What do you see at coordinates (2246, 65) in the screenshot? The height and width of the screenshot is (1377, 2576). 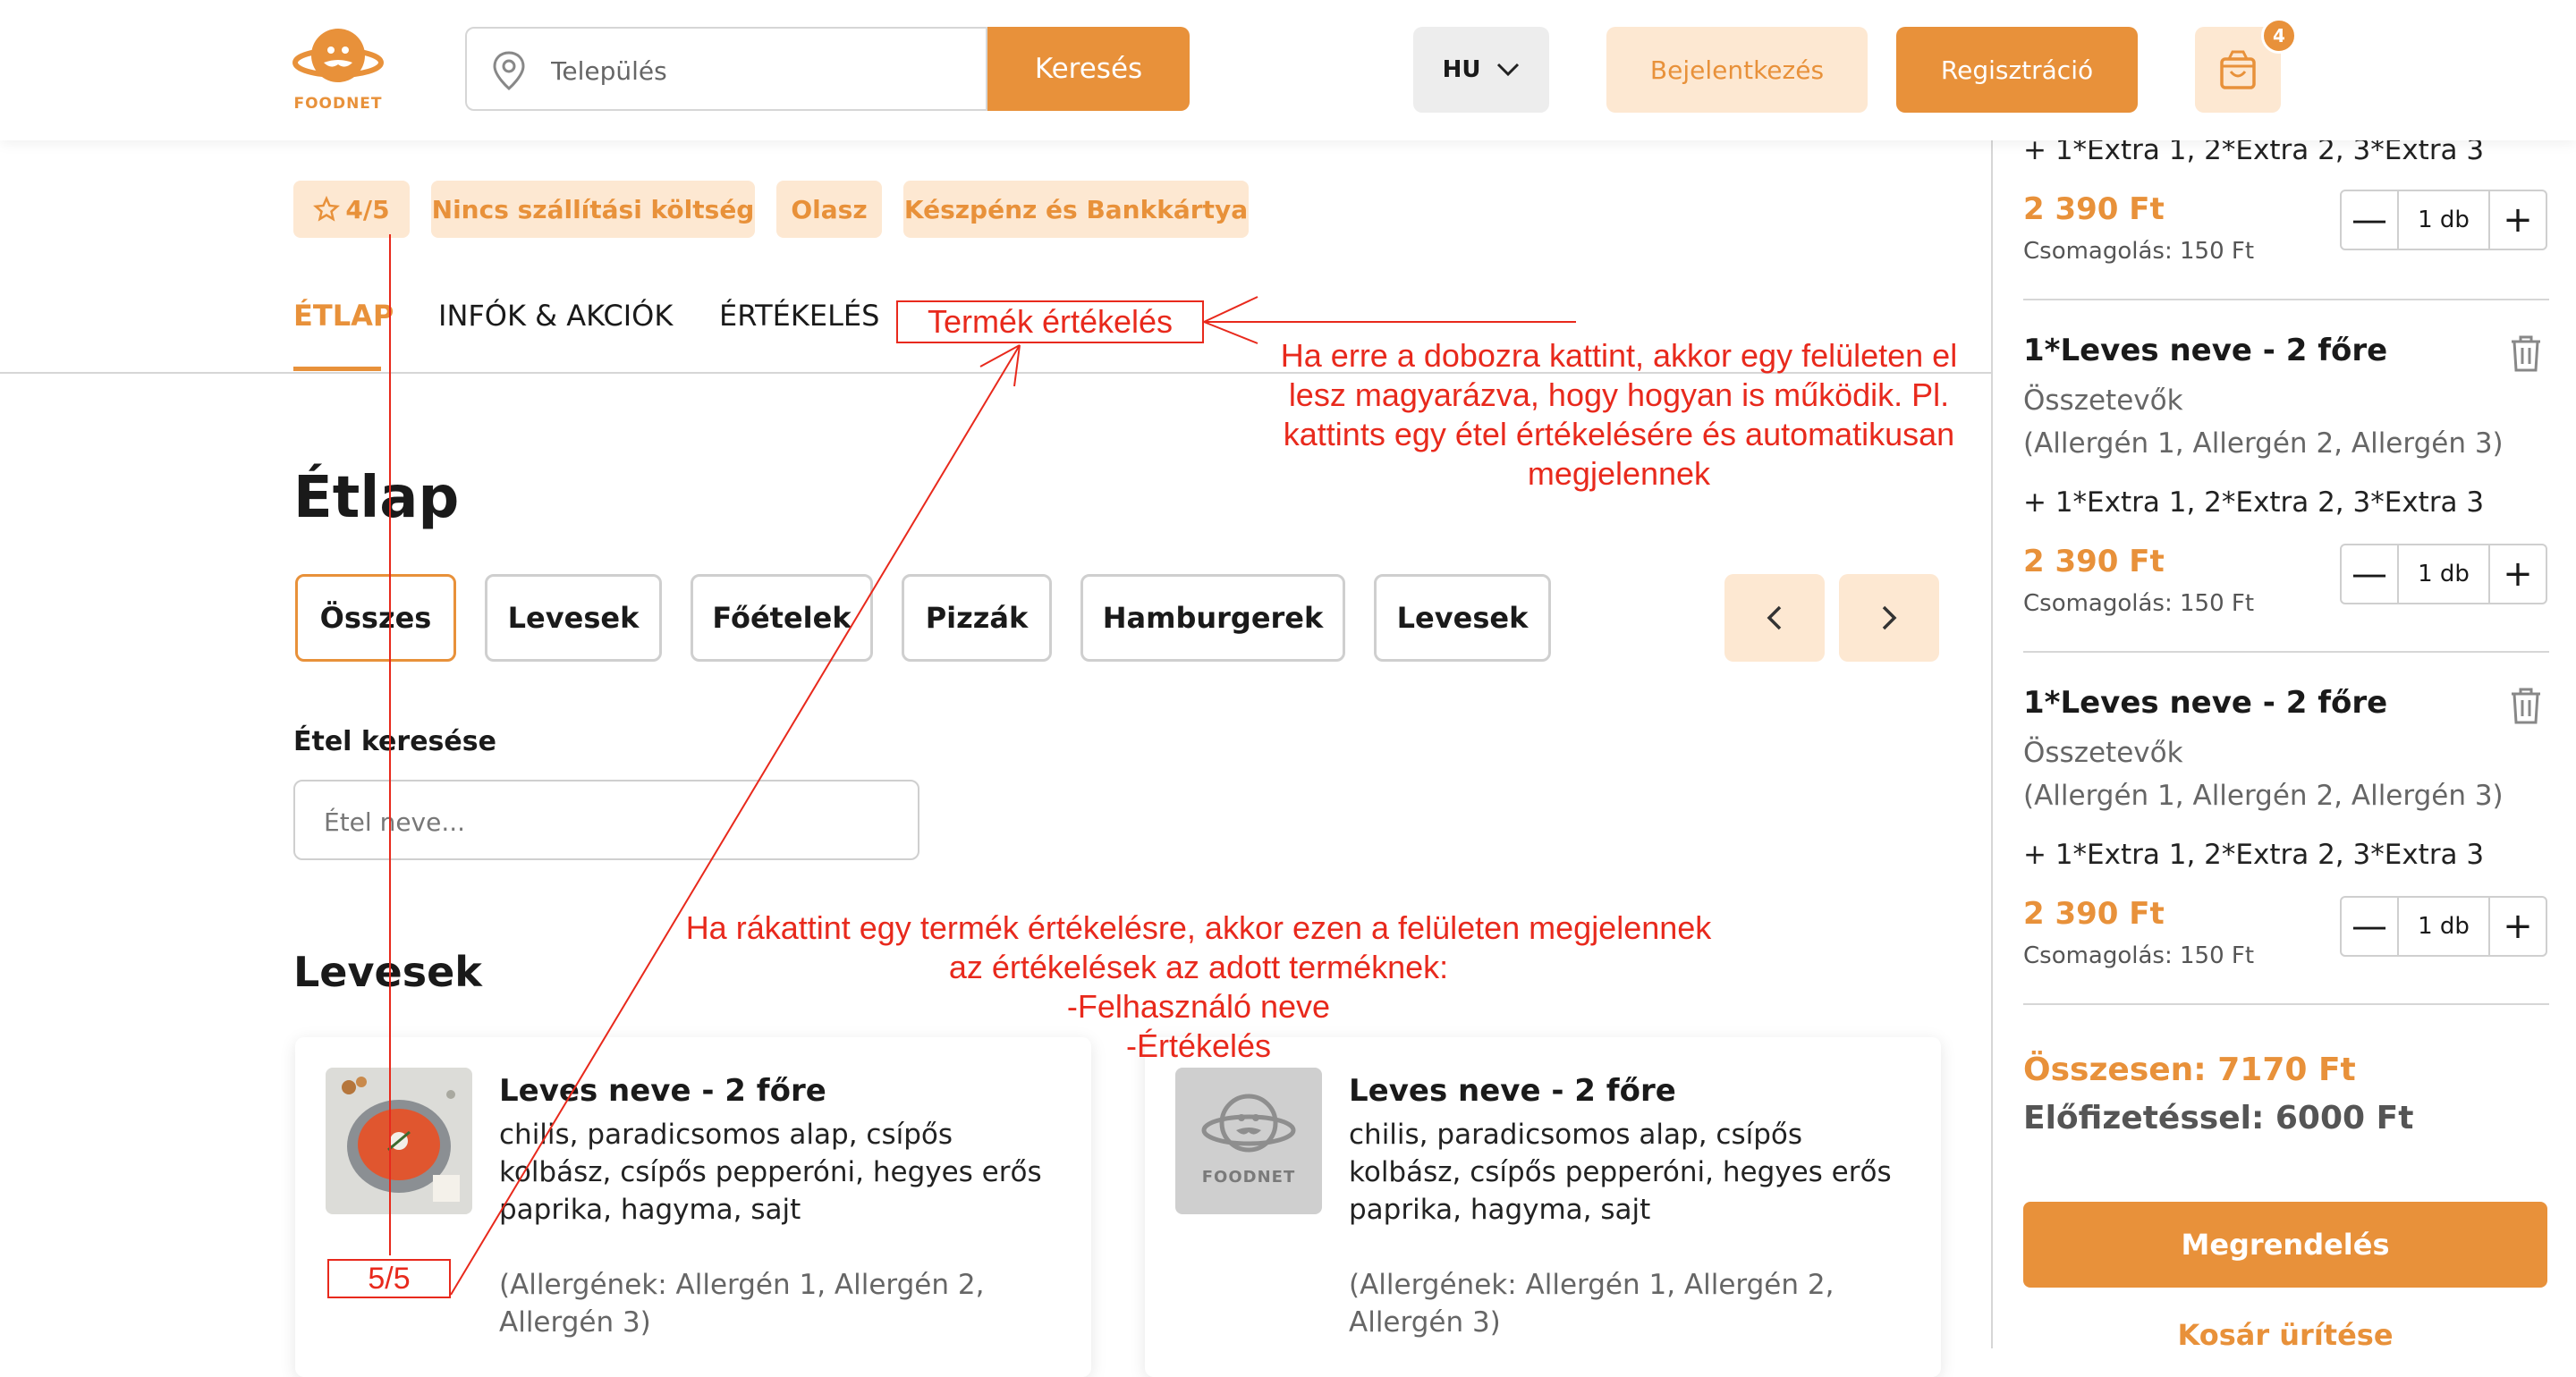 I see `cart-button: 4` at bounding box center [2246, 65].